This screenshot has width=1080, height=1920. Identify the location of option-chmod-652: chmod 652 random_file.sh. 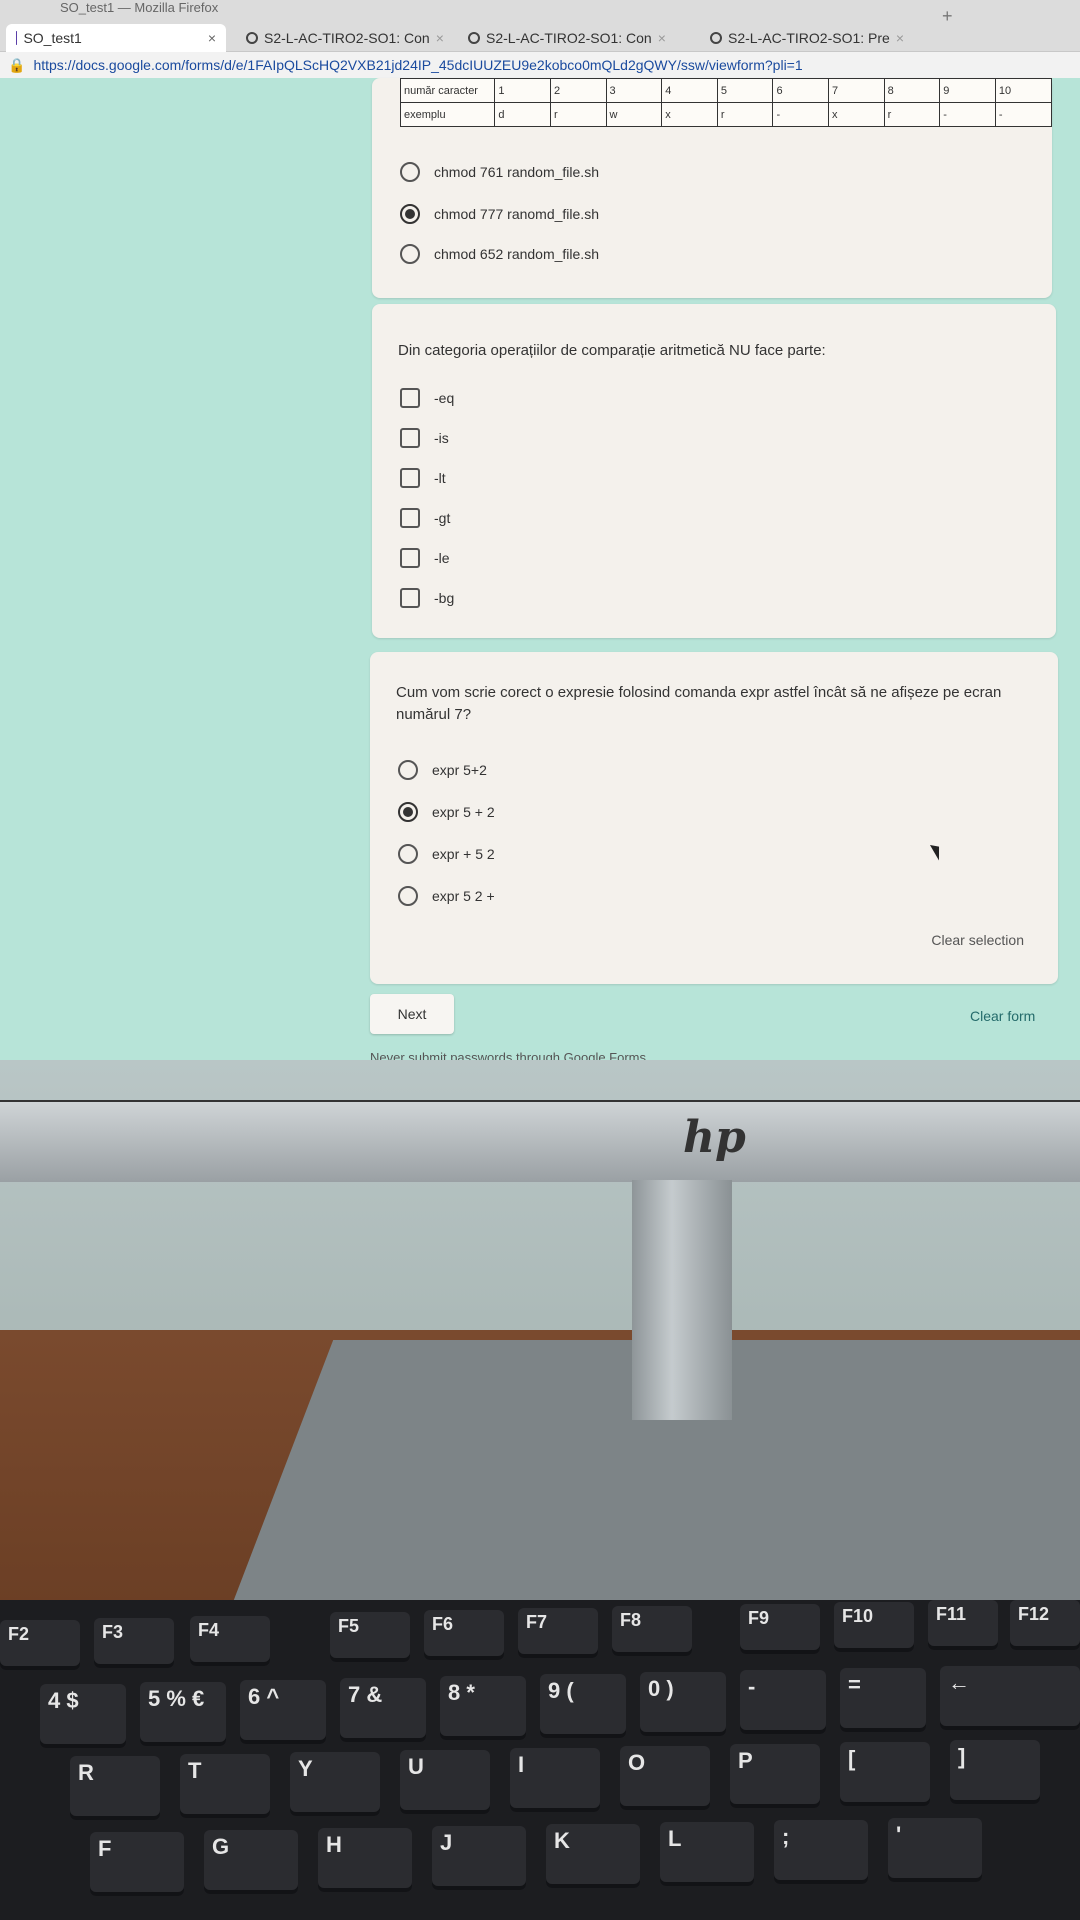
(499, 254).